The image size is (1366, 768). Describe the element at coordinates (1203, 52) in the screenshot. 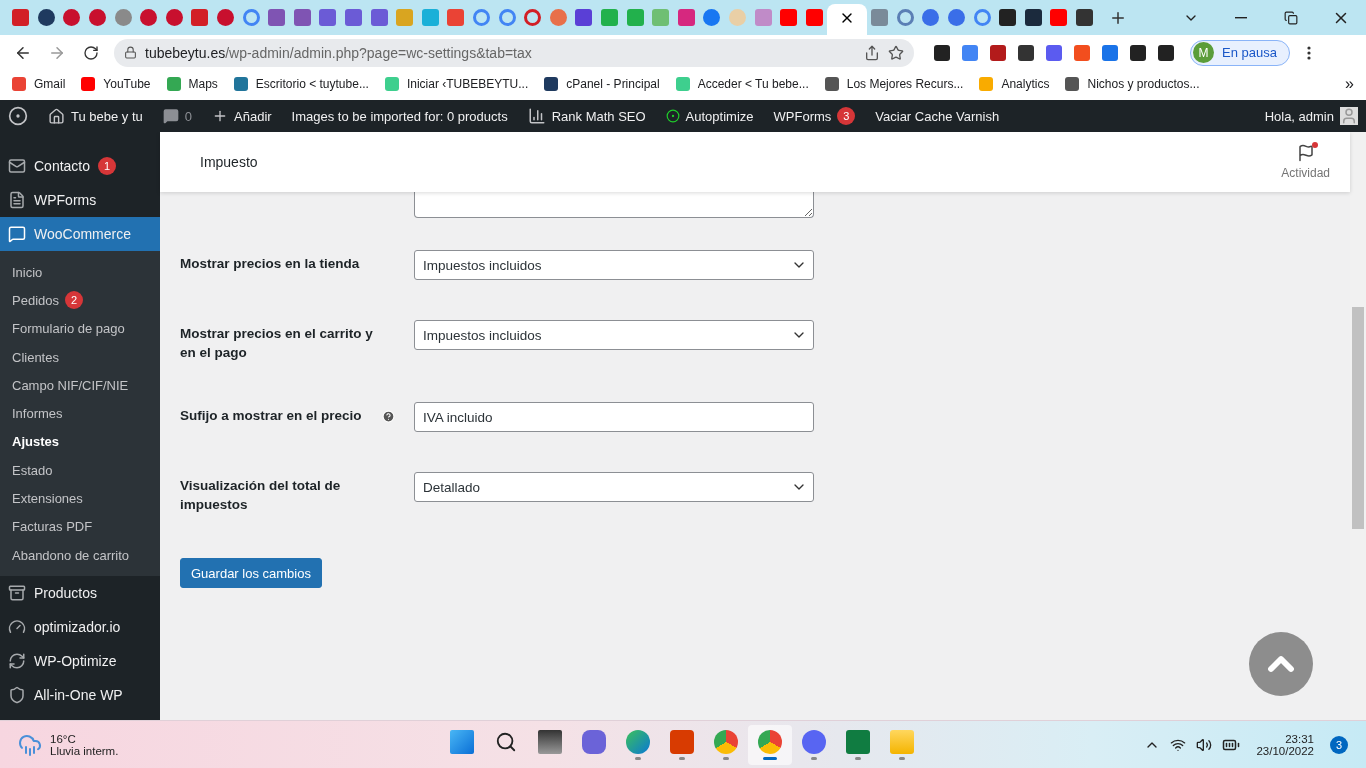

I see `avatar-icon: M` at that location.